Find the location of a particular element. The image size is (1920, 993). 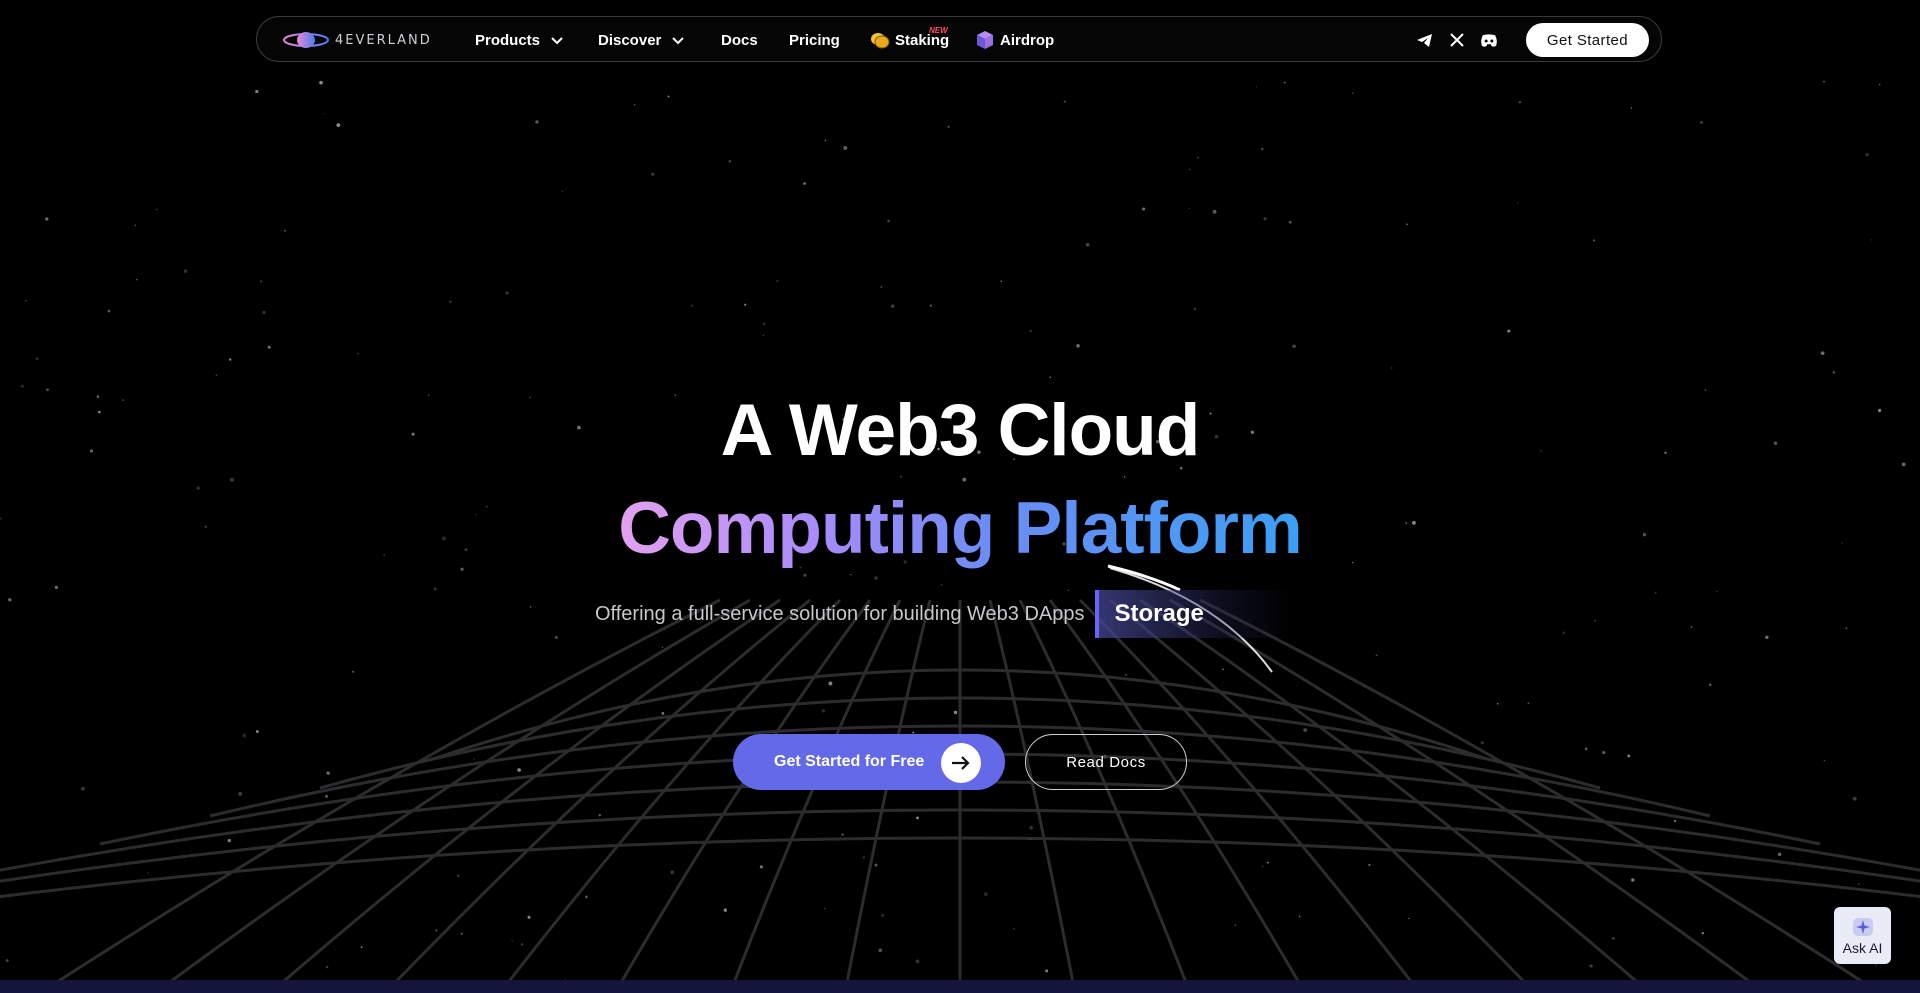

hero-title-gradient-text: Computing Platform is located at coordinates (960, 528).